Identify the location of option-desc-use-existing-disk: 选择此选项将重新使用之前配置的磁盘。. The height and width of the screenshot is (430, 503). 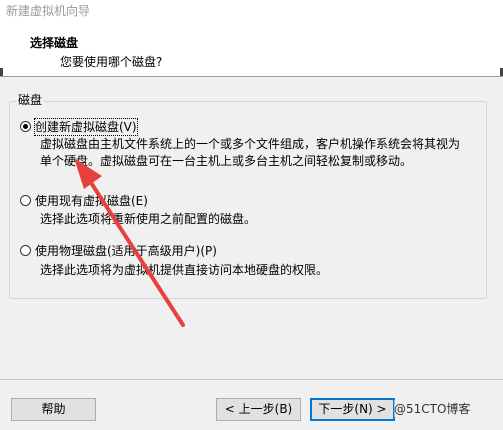
(148, 219).